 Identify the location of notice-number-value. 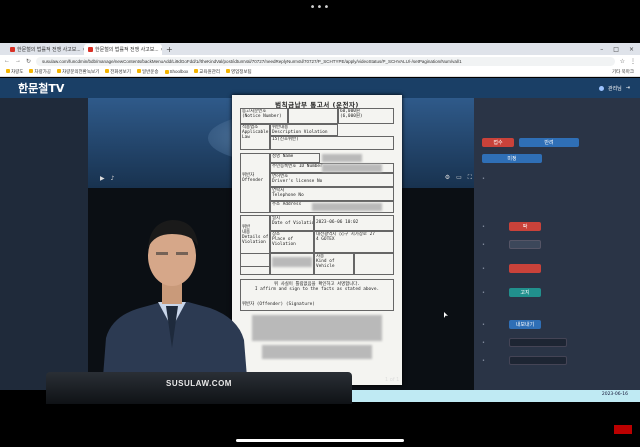
(313, 116).